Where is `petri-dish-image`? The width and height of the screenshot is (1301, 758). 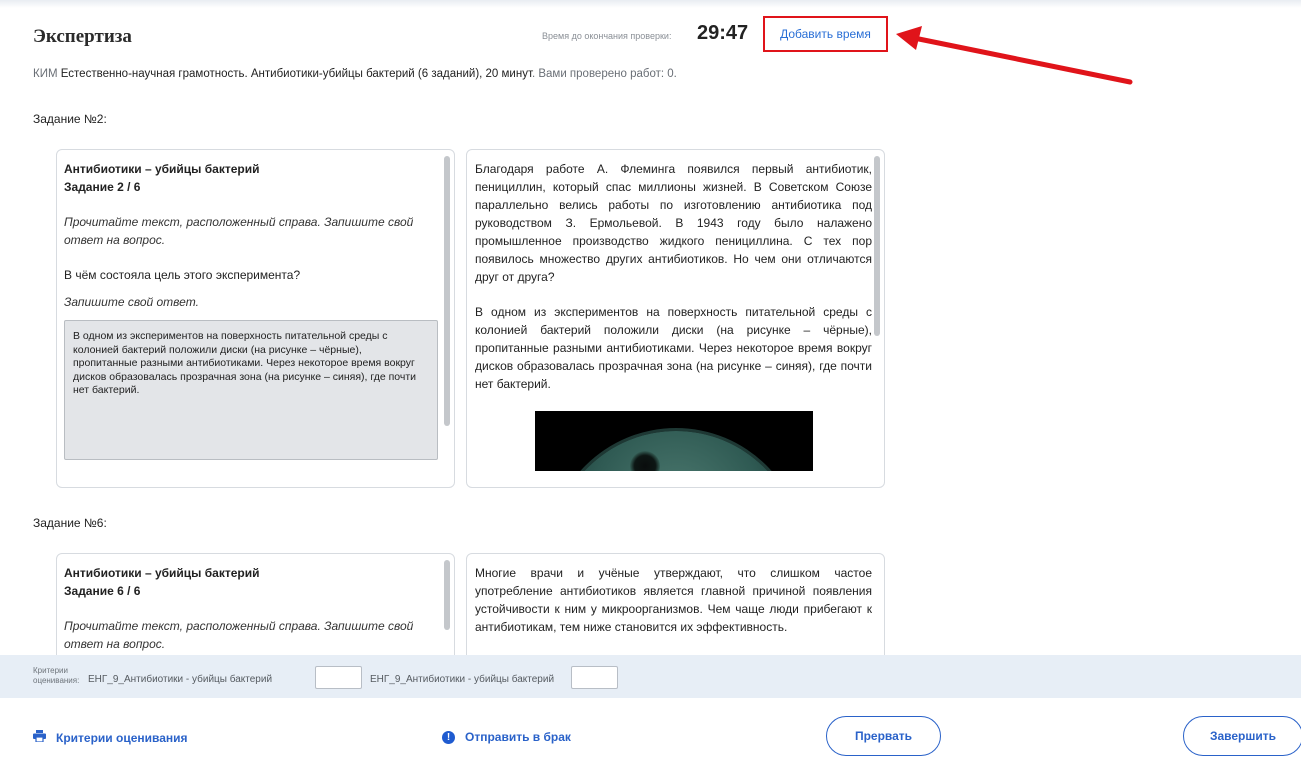
petri-dish-image is located at coordinates (673, 441).